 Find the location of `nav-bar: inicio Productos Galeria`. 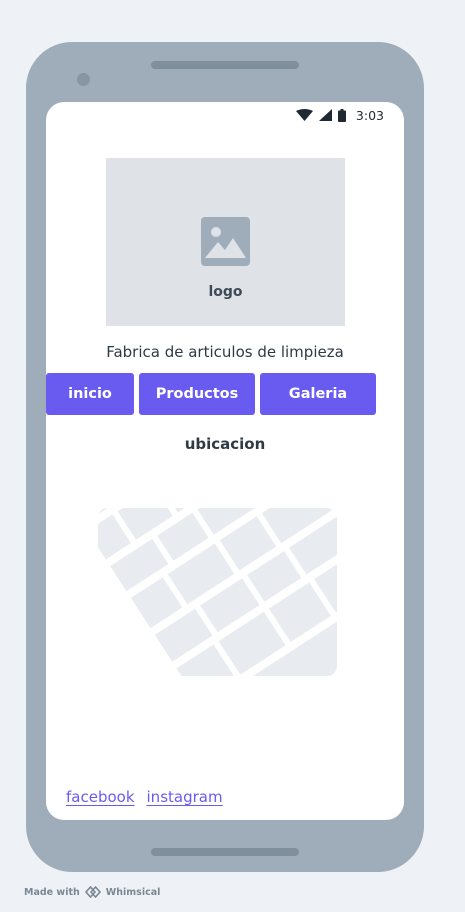

nav-bar: inicio Productos Galeria is located at coordinates (225, 394).